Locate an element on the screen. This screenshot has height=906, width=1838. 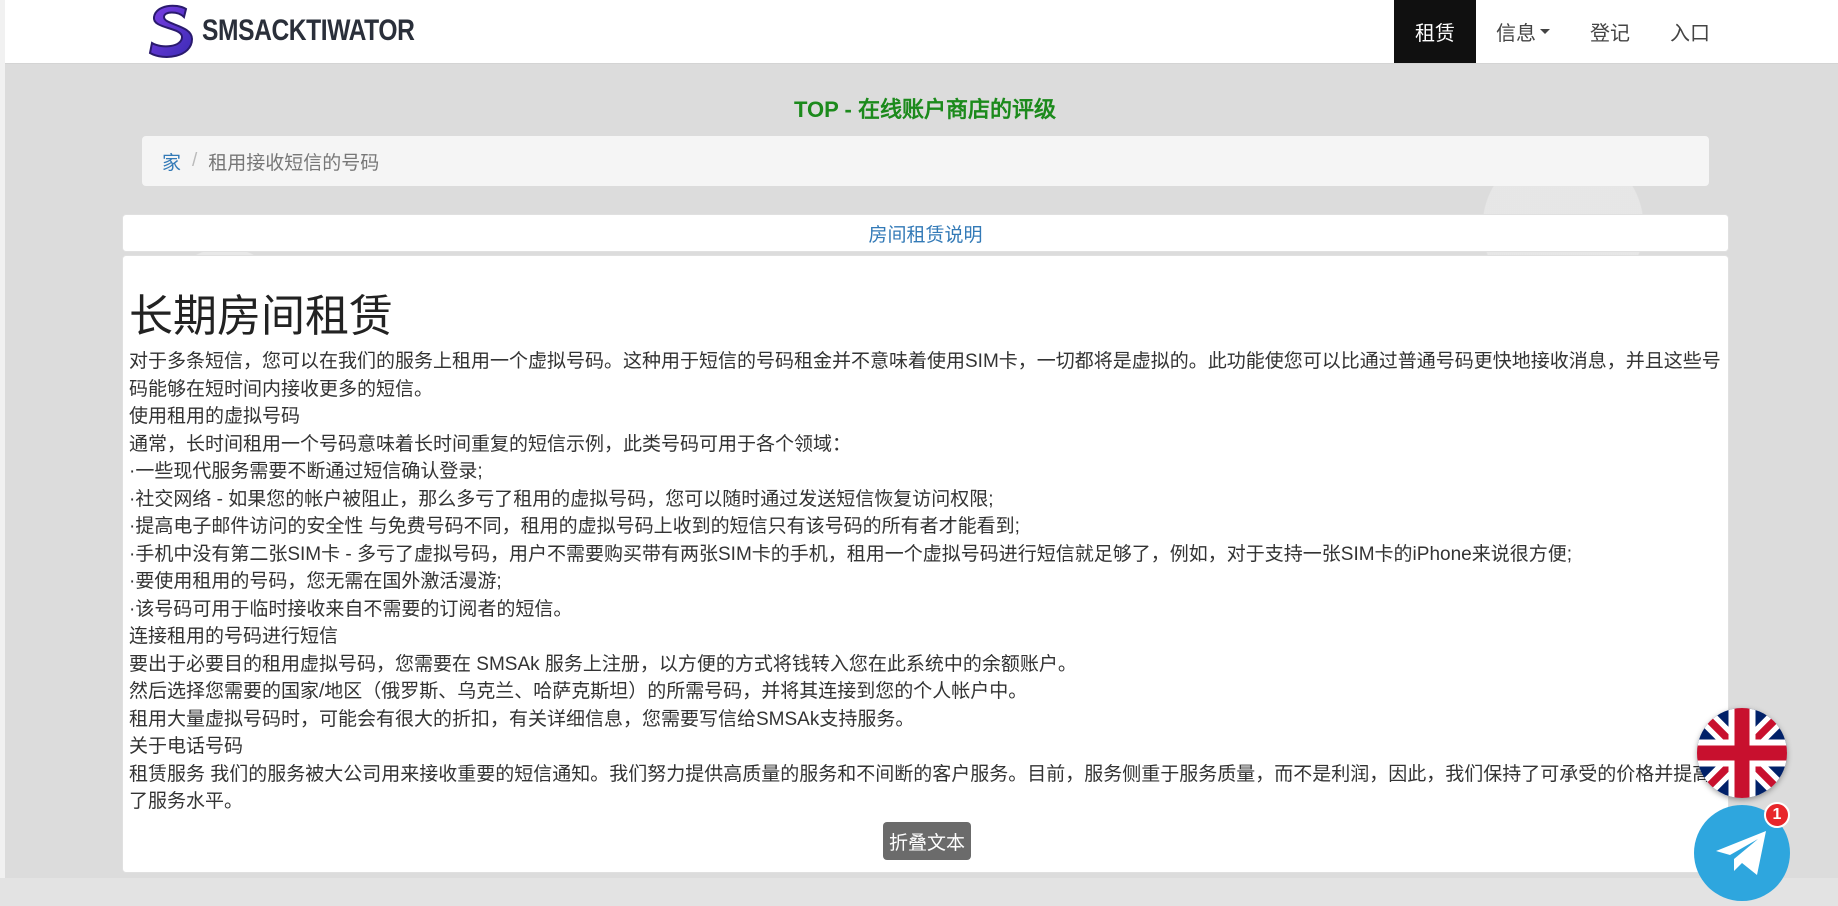
rental-instructions-tab: 房间租赁说明 is located at coordinates (925, 233).